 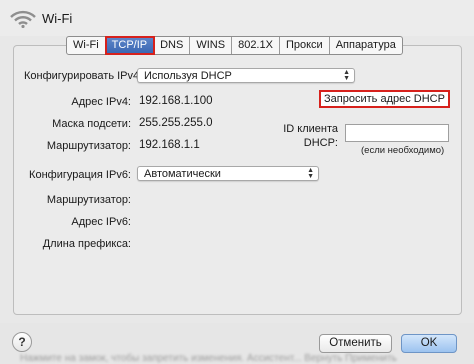 What do you see at coordinates (246, 75) in the screenshot?
I see `configure-ipv4-select: Используя DHCP ▲ ▼` at bounding box center [246, 75].